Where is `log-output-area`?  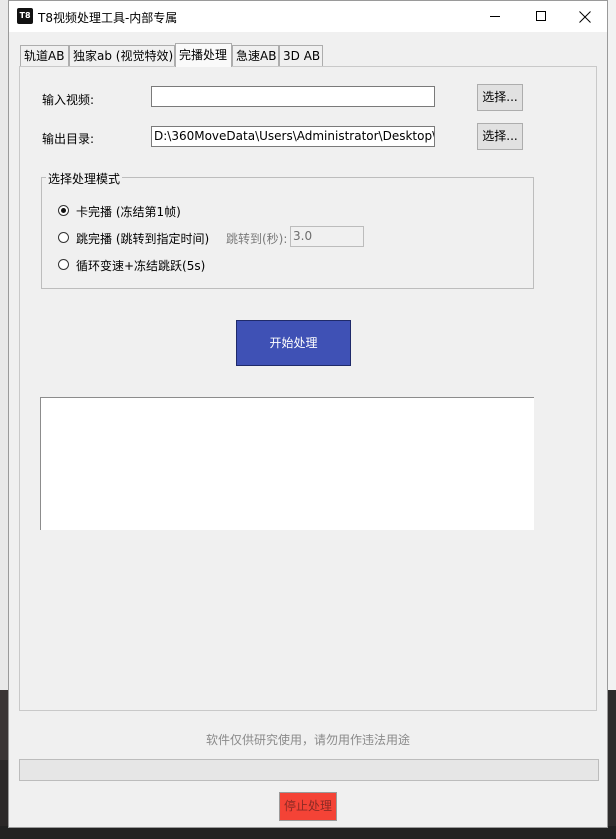
log-output-area is located at coordinates (287, 463).